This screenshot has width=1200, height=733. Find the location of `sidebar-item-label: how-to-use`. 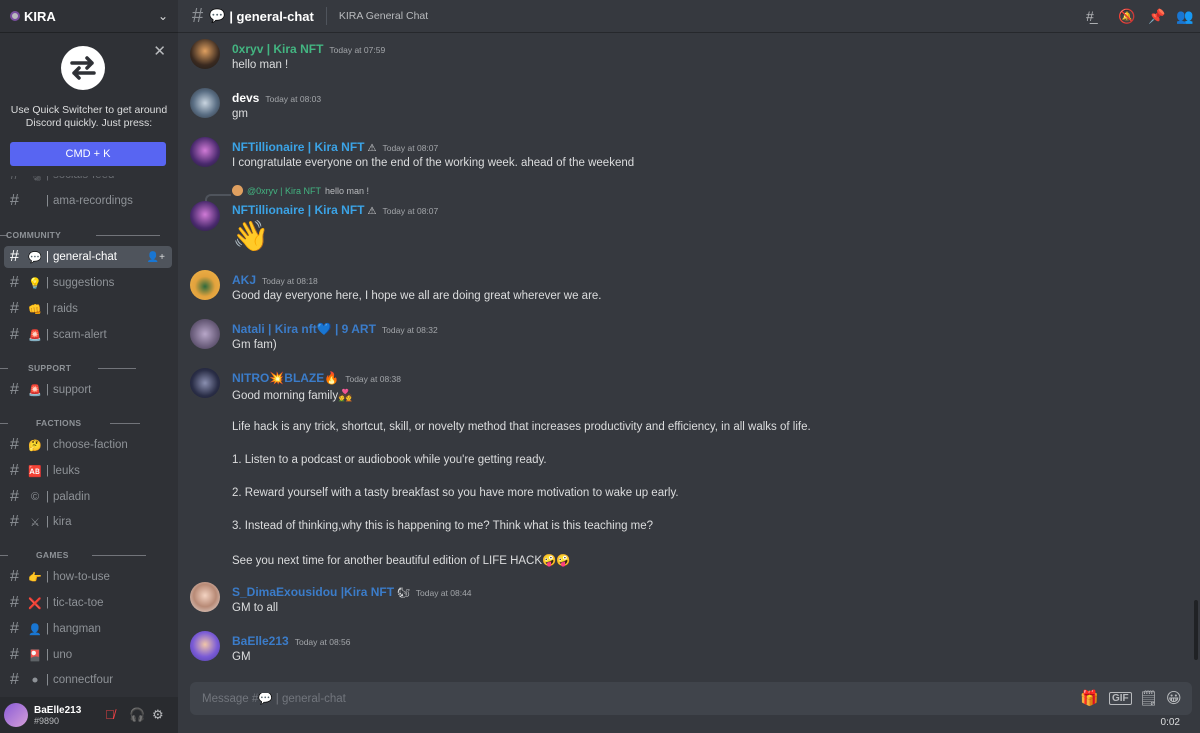

sidebar-item-label: how-to-use is located at coordinates (81, 577).